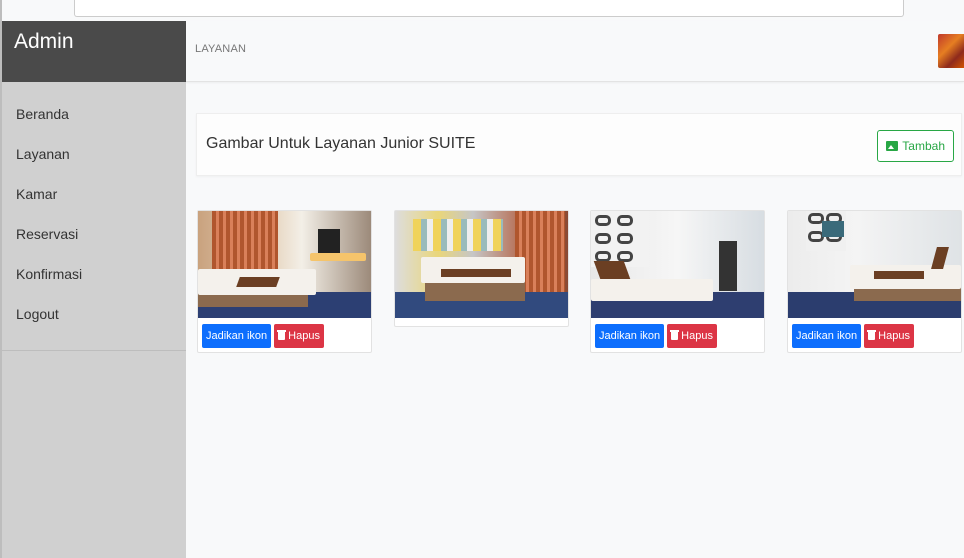 This screenshot has height=558, width=964. I want to click on breadcrumb: LAYANAN, so click(221, 49).